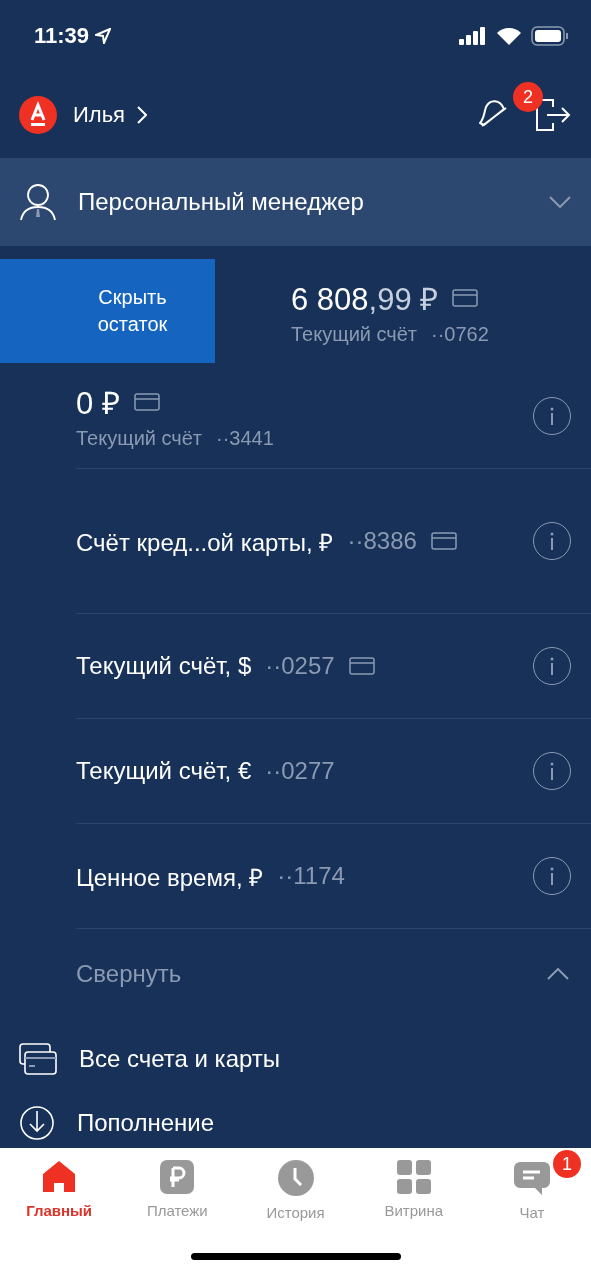 This screenshot has height=1280, width=591. Describe the element at coordinates (295, 202) in the screenshot. I see `manager-row: Персональный менеджер` at that location.